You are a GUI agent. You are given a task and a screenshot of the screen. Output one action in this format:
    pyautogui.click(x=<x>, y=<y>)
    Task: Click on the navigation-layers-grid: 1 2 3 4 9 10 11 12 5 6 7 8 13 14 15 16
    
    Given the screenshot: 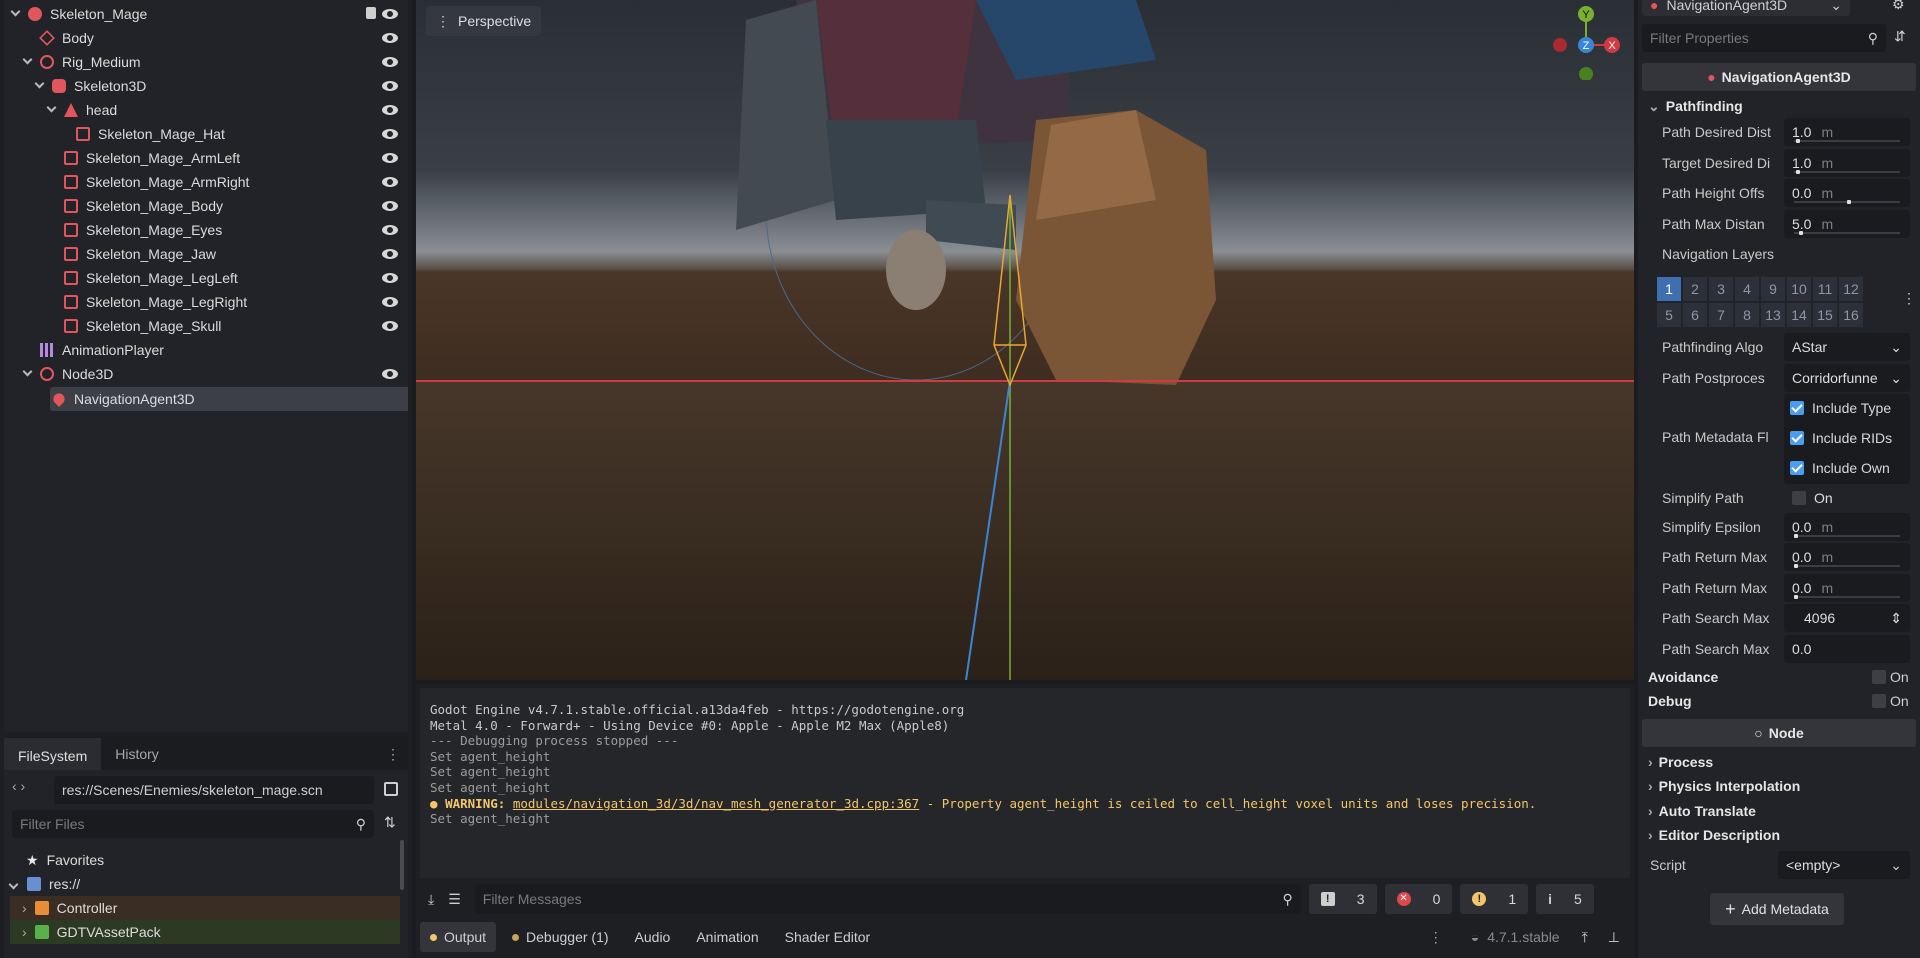 What is the action you would take?
    pyautogui.click(x=1760, y=302)
    